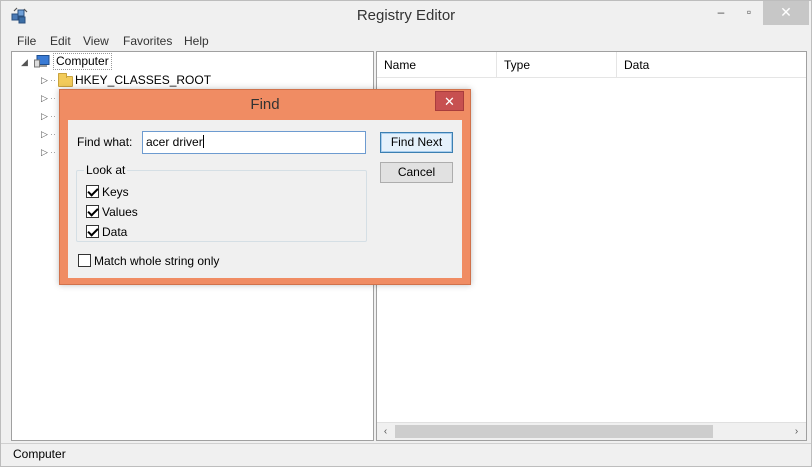 The image size is (812, 467). Describe the element at coordinates (82, 61) in the screenshot. I see `tree-label-computer: Computer` at that location.